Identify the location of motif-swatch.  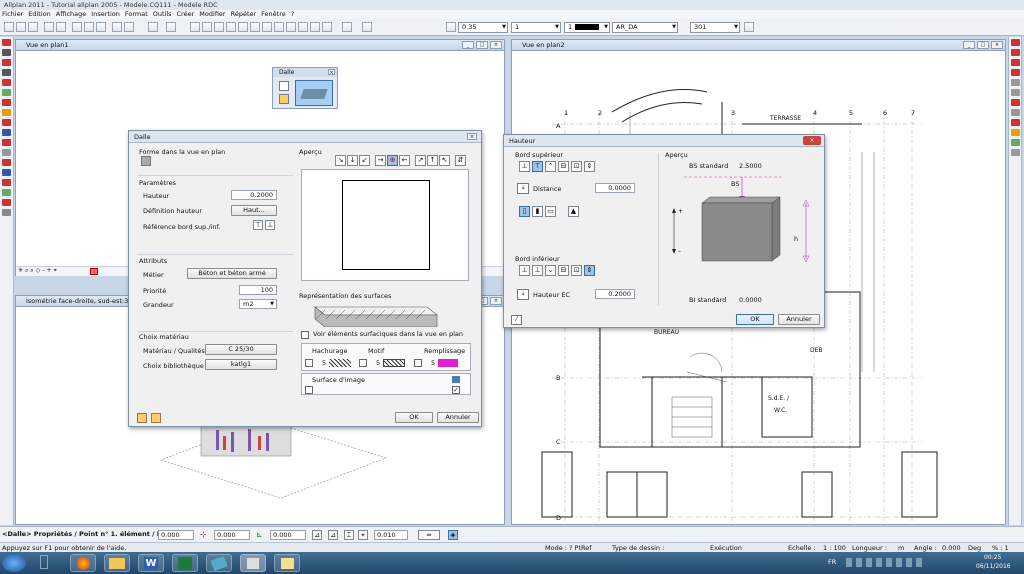
(394, 363).